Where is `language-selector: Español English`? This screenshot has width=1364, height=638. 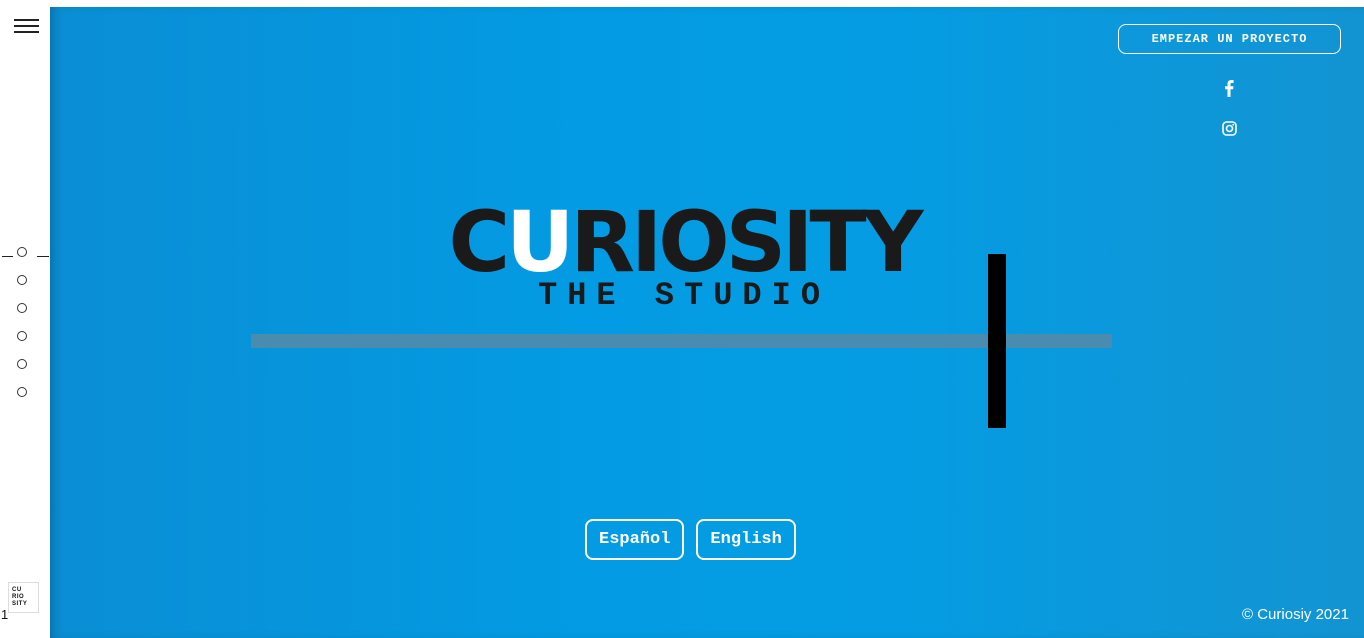 language-selector: Español English is located at coordinates (690, 539).